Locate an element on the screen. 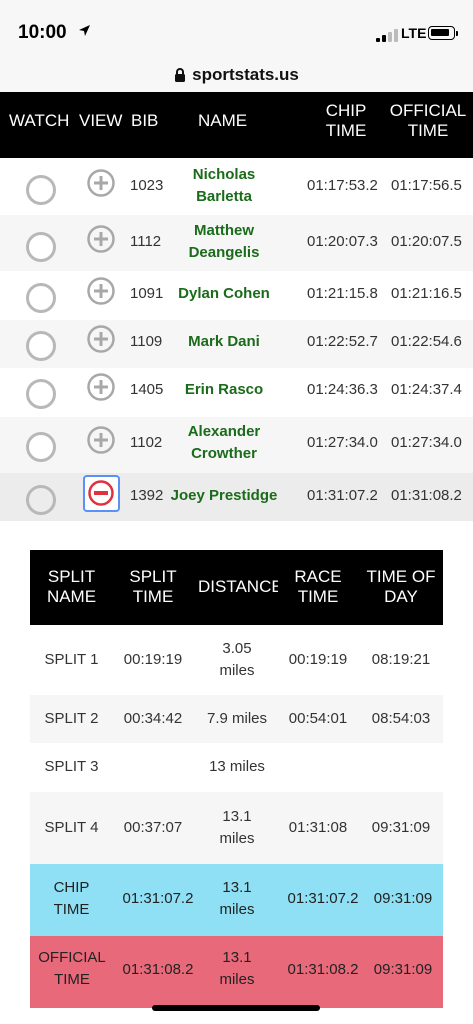 This screenshot has width=473, height=1024. runner-name-link: Nicholas Barletta is located at coordinates (224, 186).